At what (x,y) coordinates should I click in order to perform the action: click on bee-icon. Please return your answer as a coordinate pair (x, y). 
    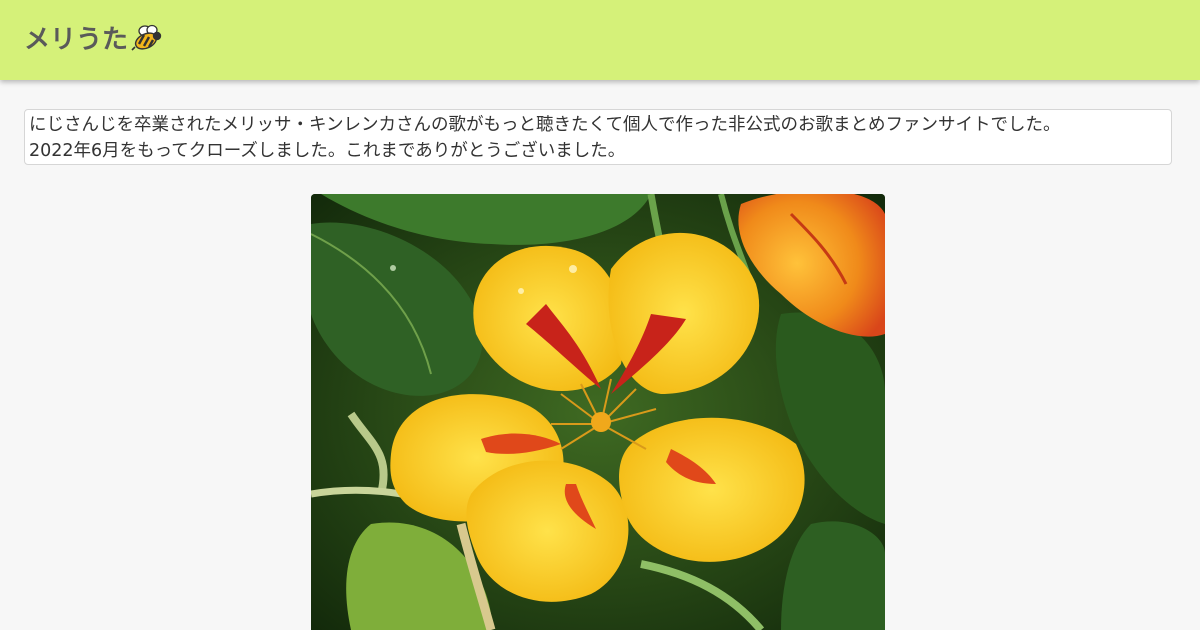
    Looking at the image, I should click on (147, 38).